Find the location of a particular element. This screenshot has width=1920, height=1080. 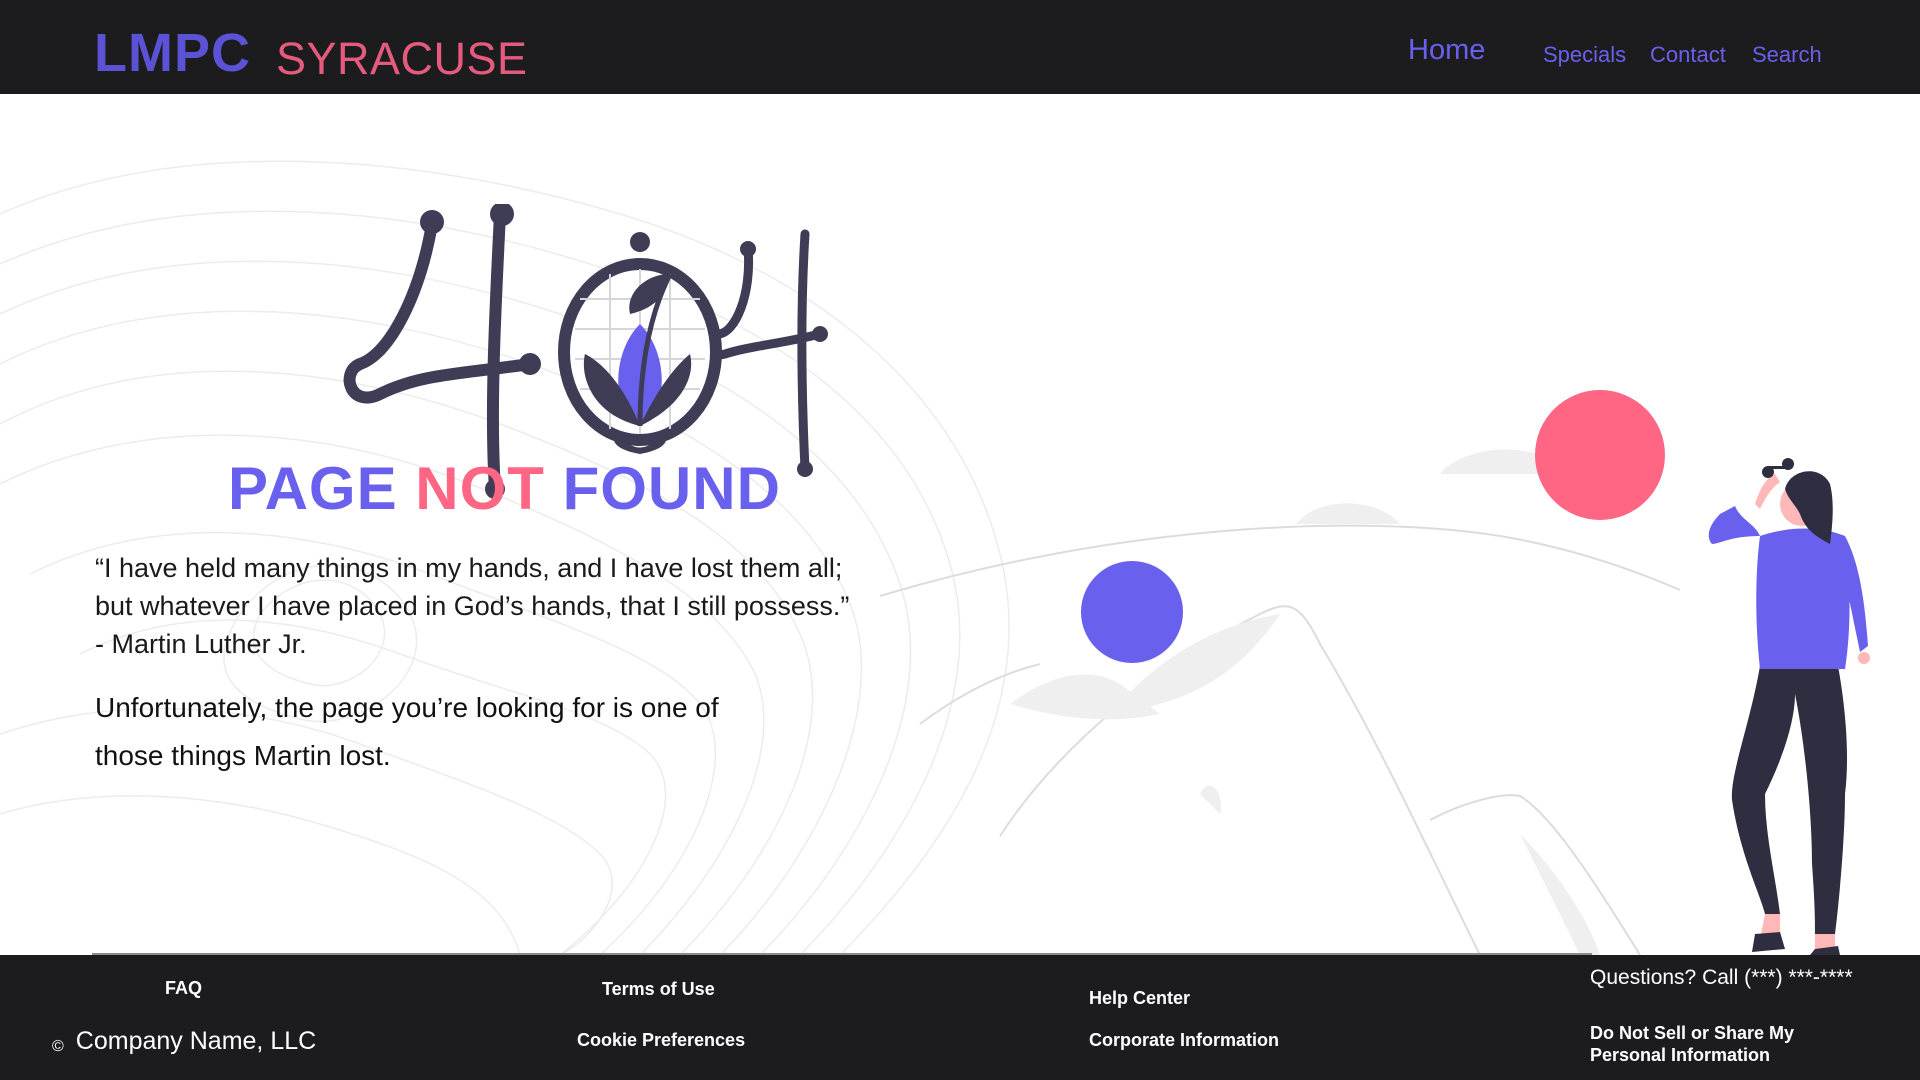

footer-faq-link: FAQ is located at coordinates (183, 988).